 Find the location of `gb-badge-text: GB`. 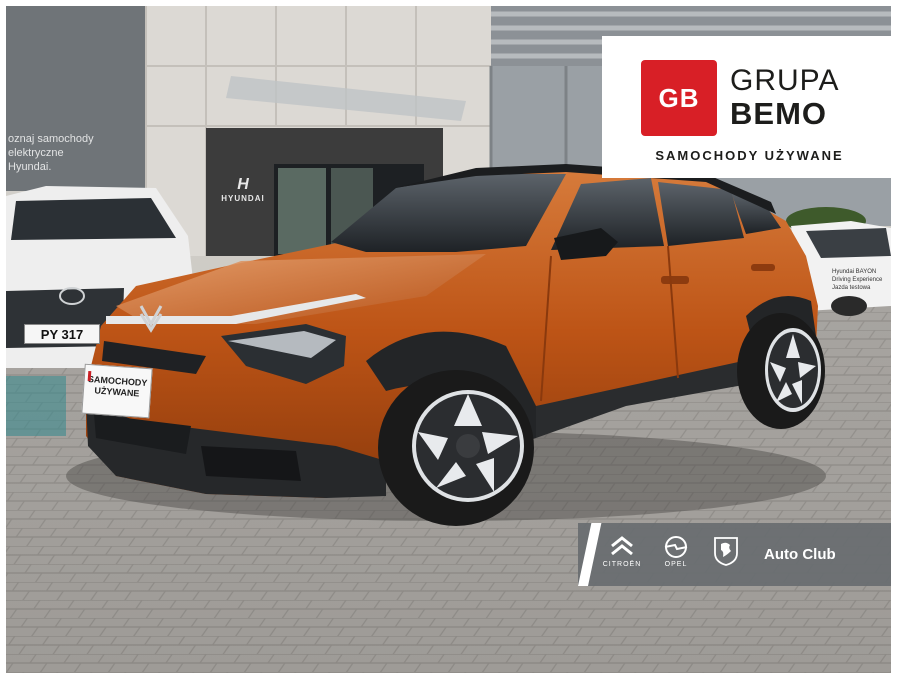

gb-badge-text: GB is located at coordinates (679, 97).